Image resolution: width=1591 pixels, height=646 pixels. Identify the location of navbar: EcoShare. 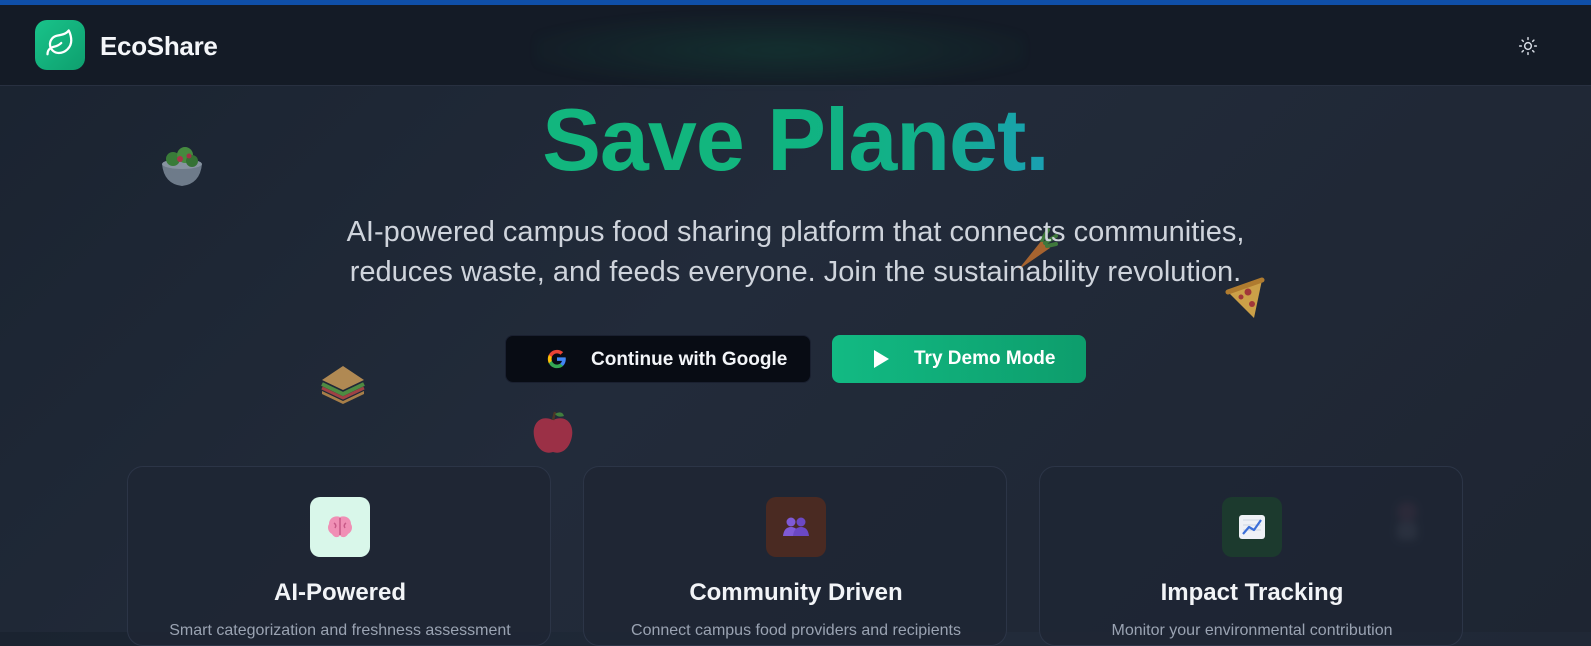
(795, 45).